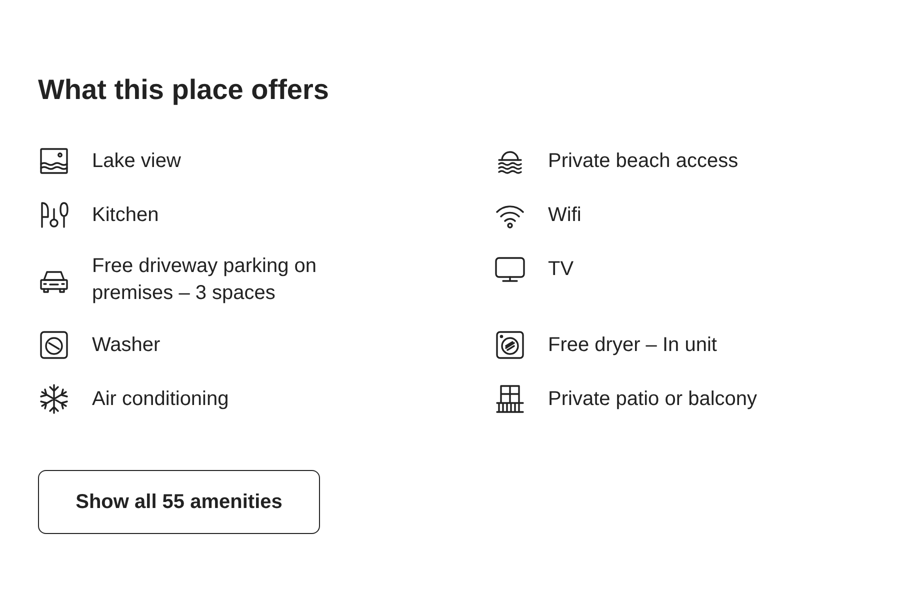 The image size is (900, 600). What do you see at coordinates (54, 215) in the screenshot?
I see `utensils-icon` at bounding box center [54, 215].